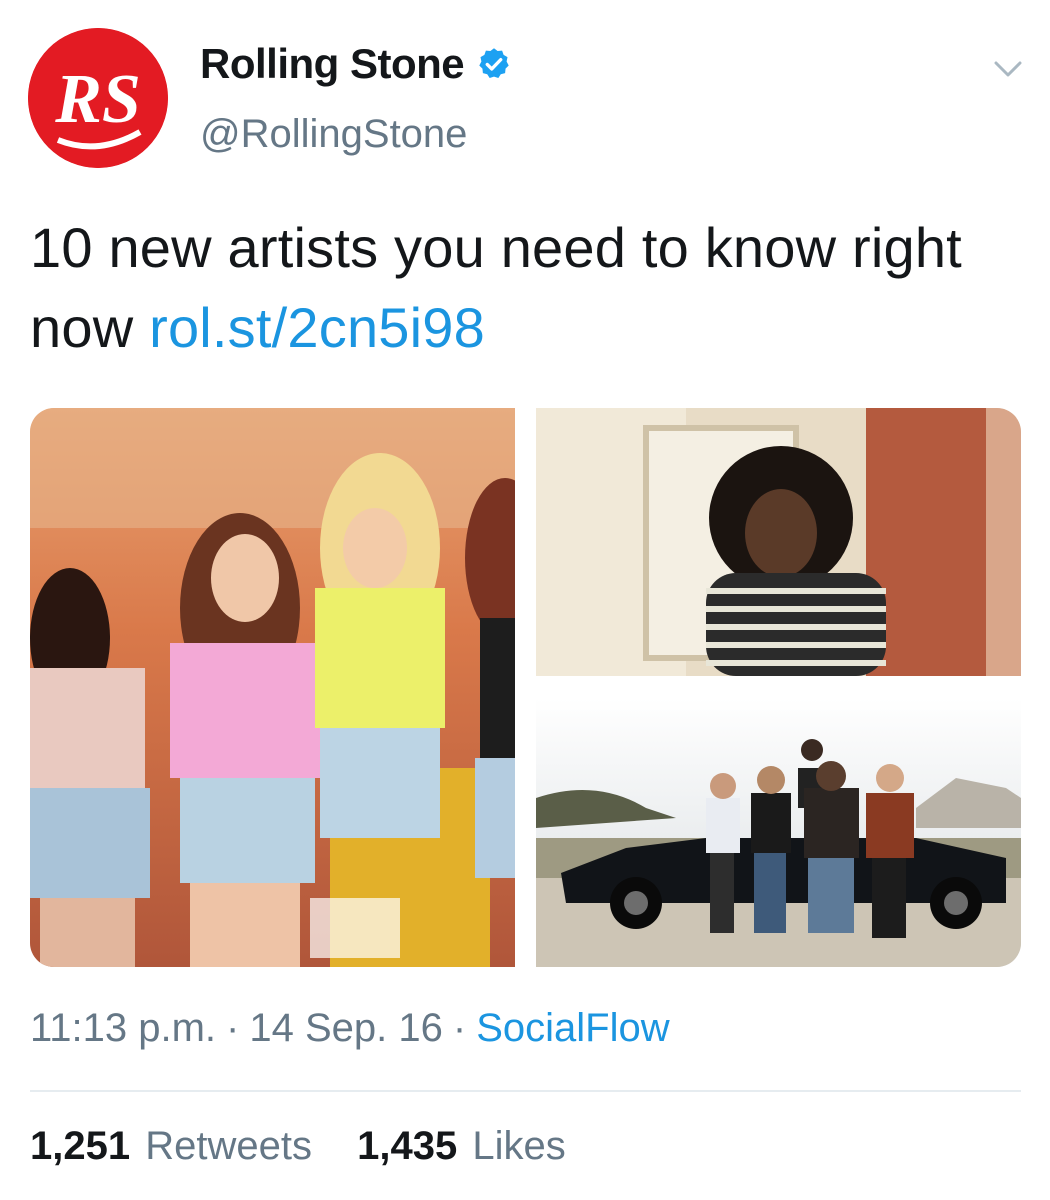 The width and height of the screenshot is (1050, 1200). I want to click on likes-count: 1,435, so click(407, 1146).